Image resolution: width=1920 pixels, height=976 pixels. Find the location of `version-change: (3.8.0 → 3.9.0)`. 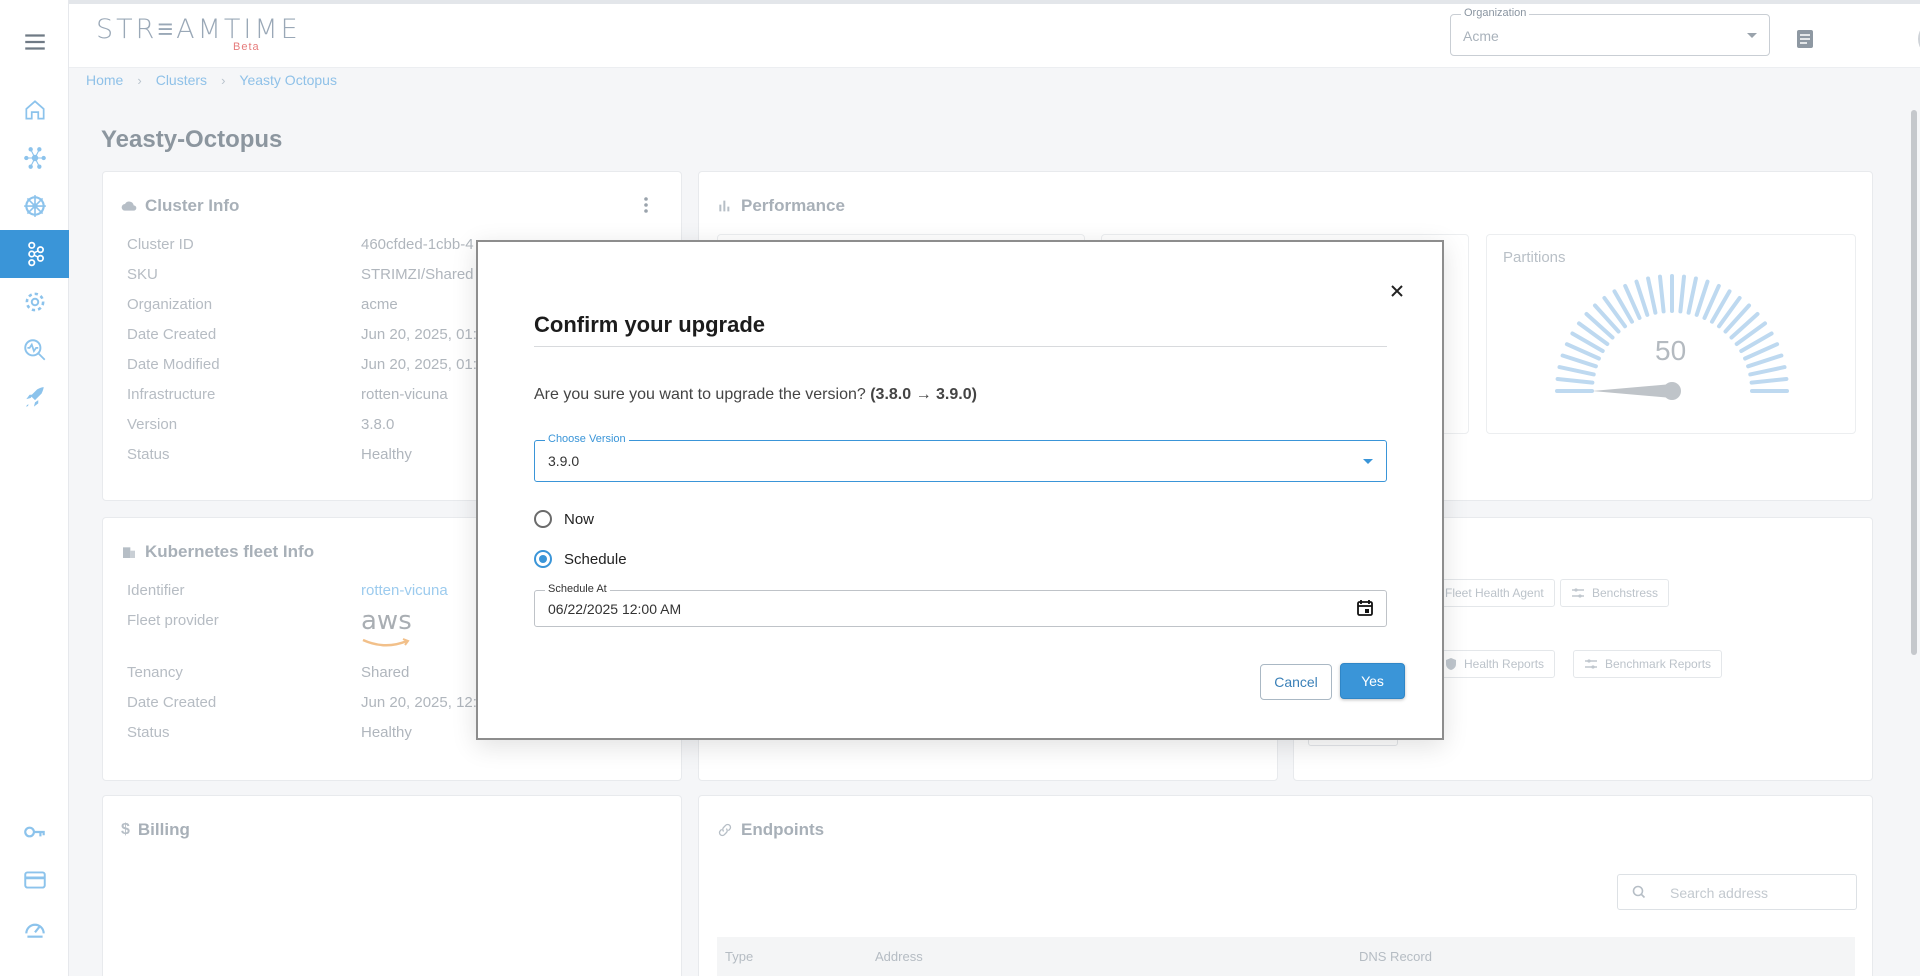

version-change: (3.8.0 → 3.9.0) is located at coordinates (923, 394).